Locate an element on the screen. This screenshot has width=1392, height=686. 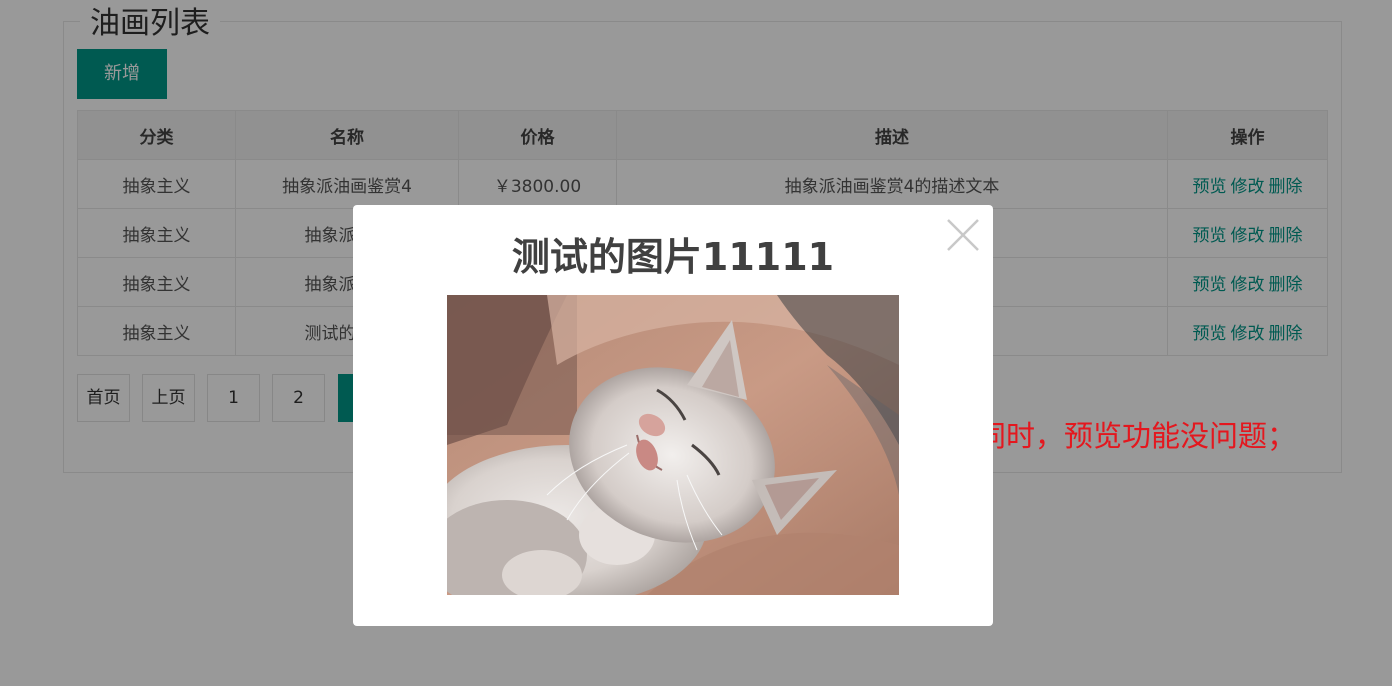
annotation-text: 同时，预览功能没问题； is located at coordinates (1137, 436).